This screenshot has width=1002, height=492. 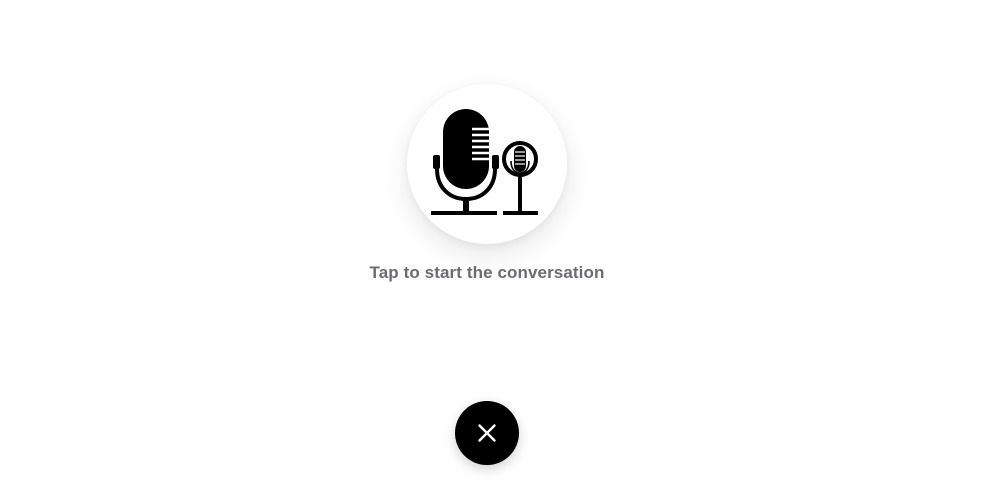 What do you see at coordinates (487, 272) in the screenshot?
I see `start-conversation-prompt: Tap to start the conversation` at bounding box center [487, 272].